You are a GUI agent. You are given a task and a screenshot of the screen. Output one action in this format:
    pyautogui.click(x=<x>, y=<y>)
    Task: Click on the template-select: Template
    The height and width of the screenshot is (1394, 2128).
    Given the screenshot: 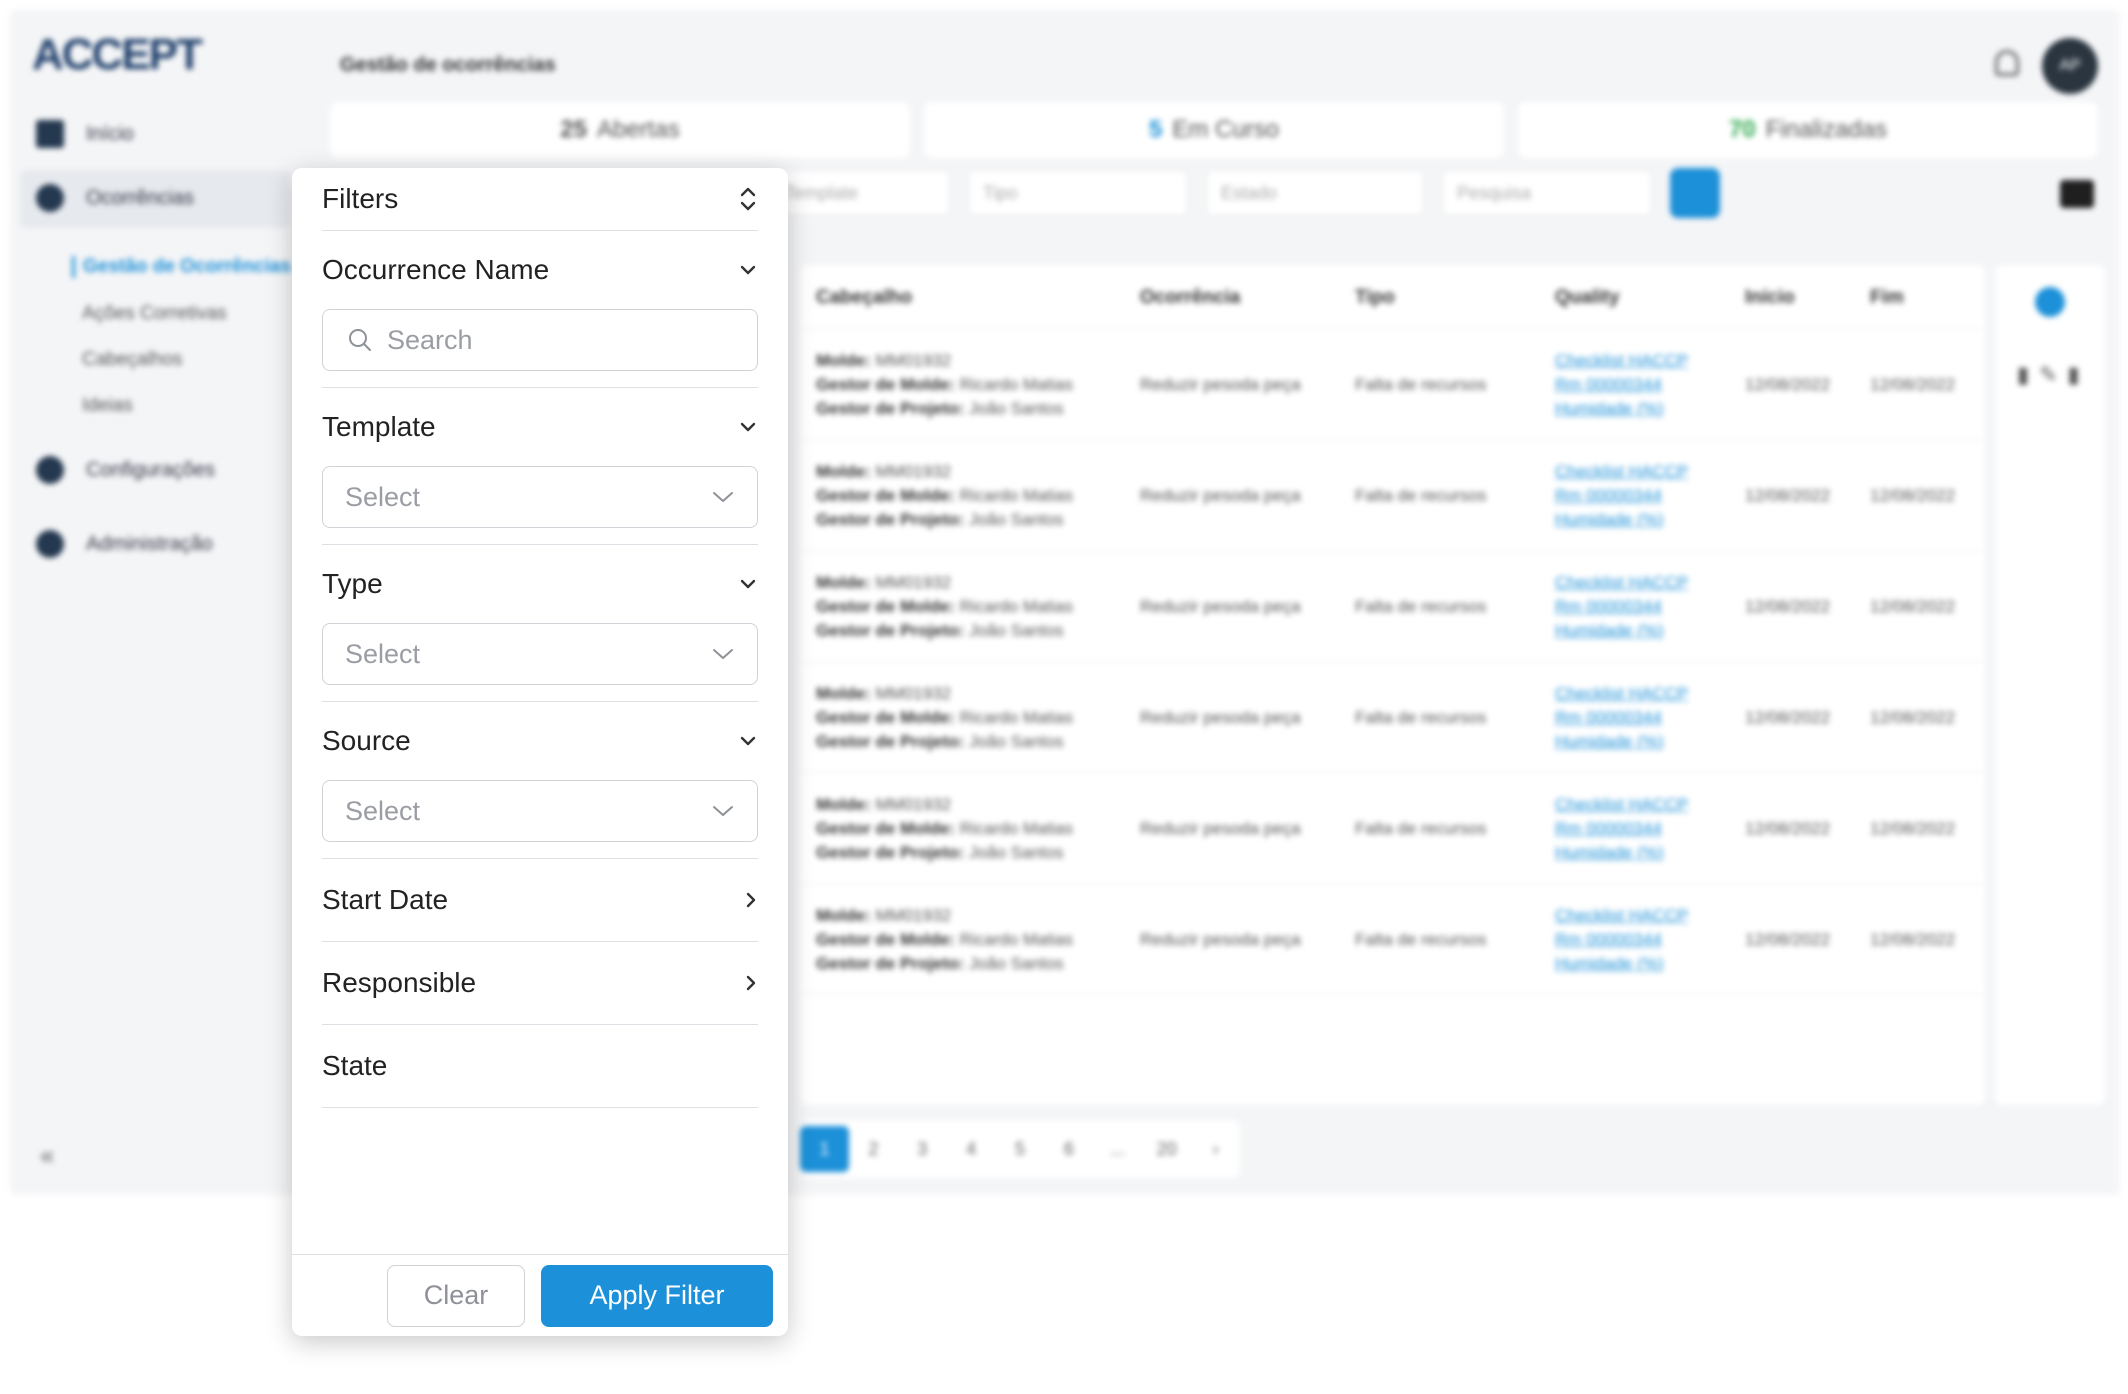 What is the action you would take?
    pyautogui.click(x=860, y=193)
    